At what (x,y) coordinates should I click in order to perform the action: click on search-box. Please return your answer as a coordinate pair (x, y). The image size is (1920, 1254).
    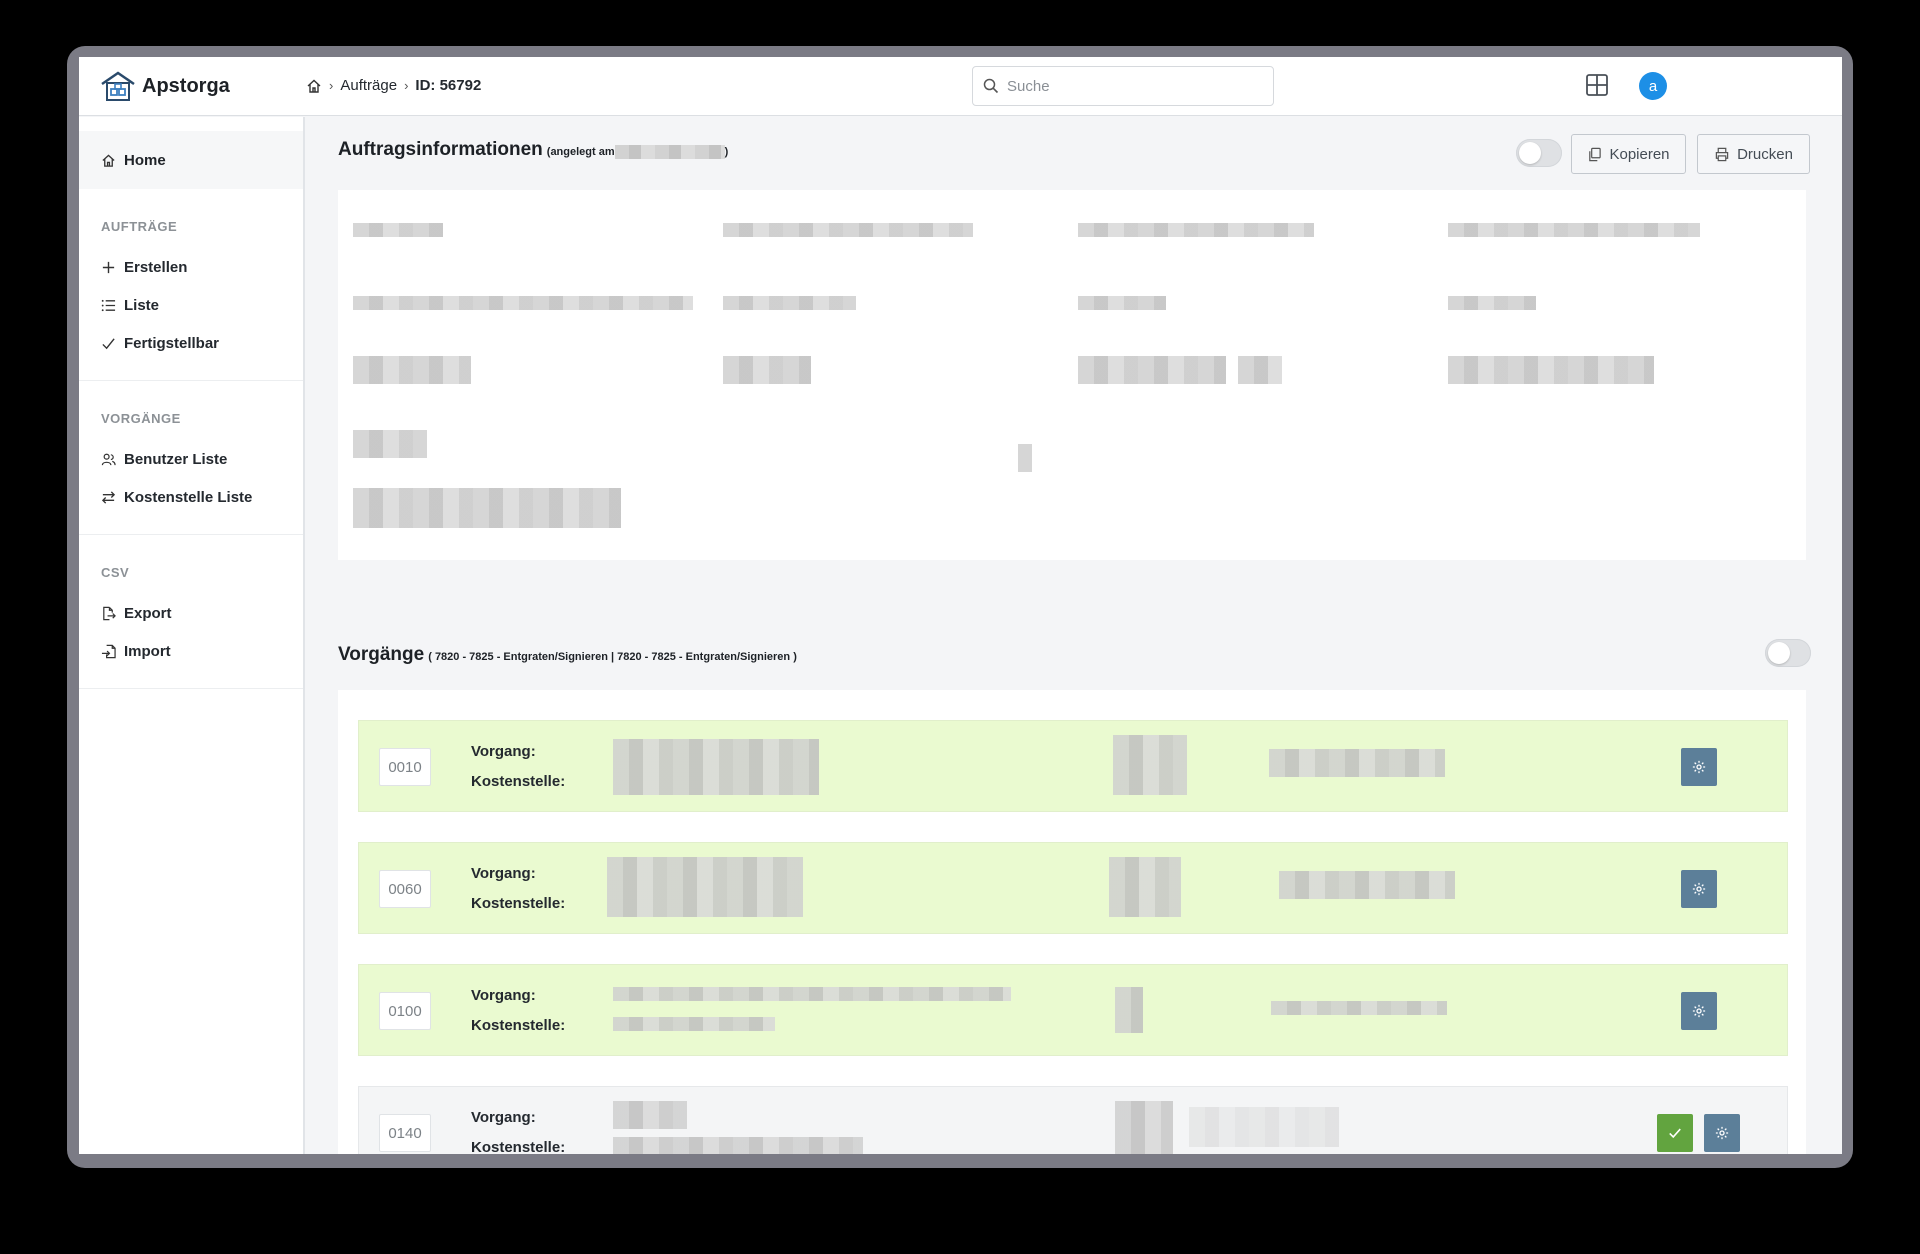
    Looking at the image, I should click on (1123, 86).